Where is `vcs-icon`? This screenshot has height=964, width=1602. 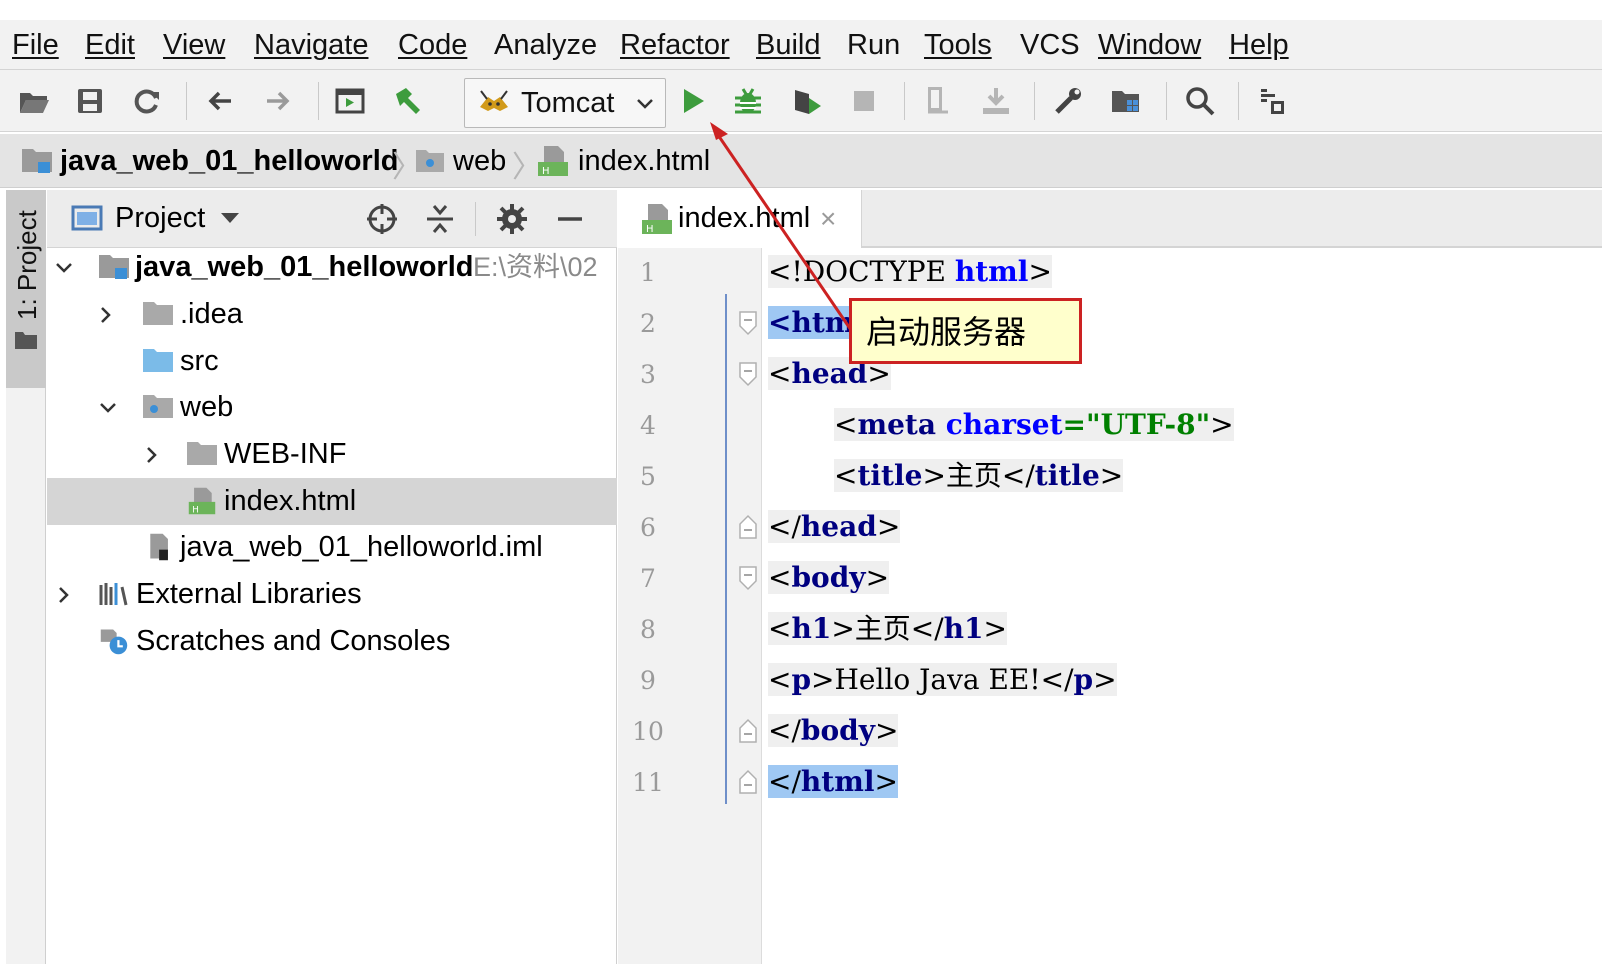 vcs-icon is located at coordinates (1272, 101).